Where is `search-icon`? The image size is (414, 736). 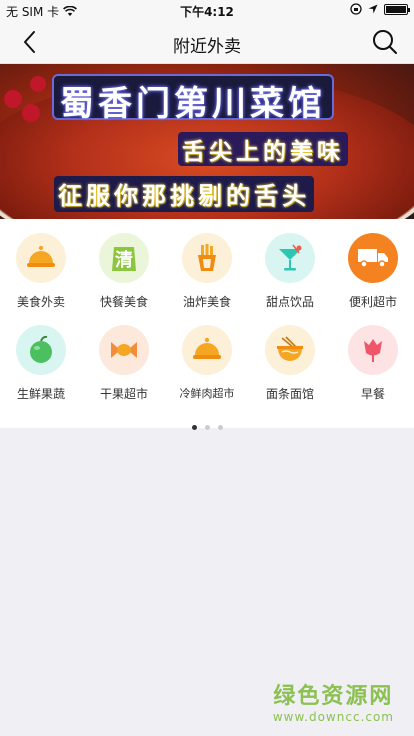
search-icon is located at coordinates (385, 42).